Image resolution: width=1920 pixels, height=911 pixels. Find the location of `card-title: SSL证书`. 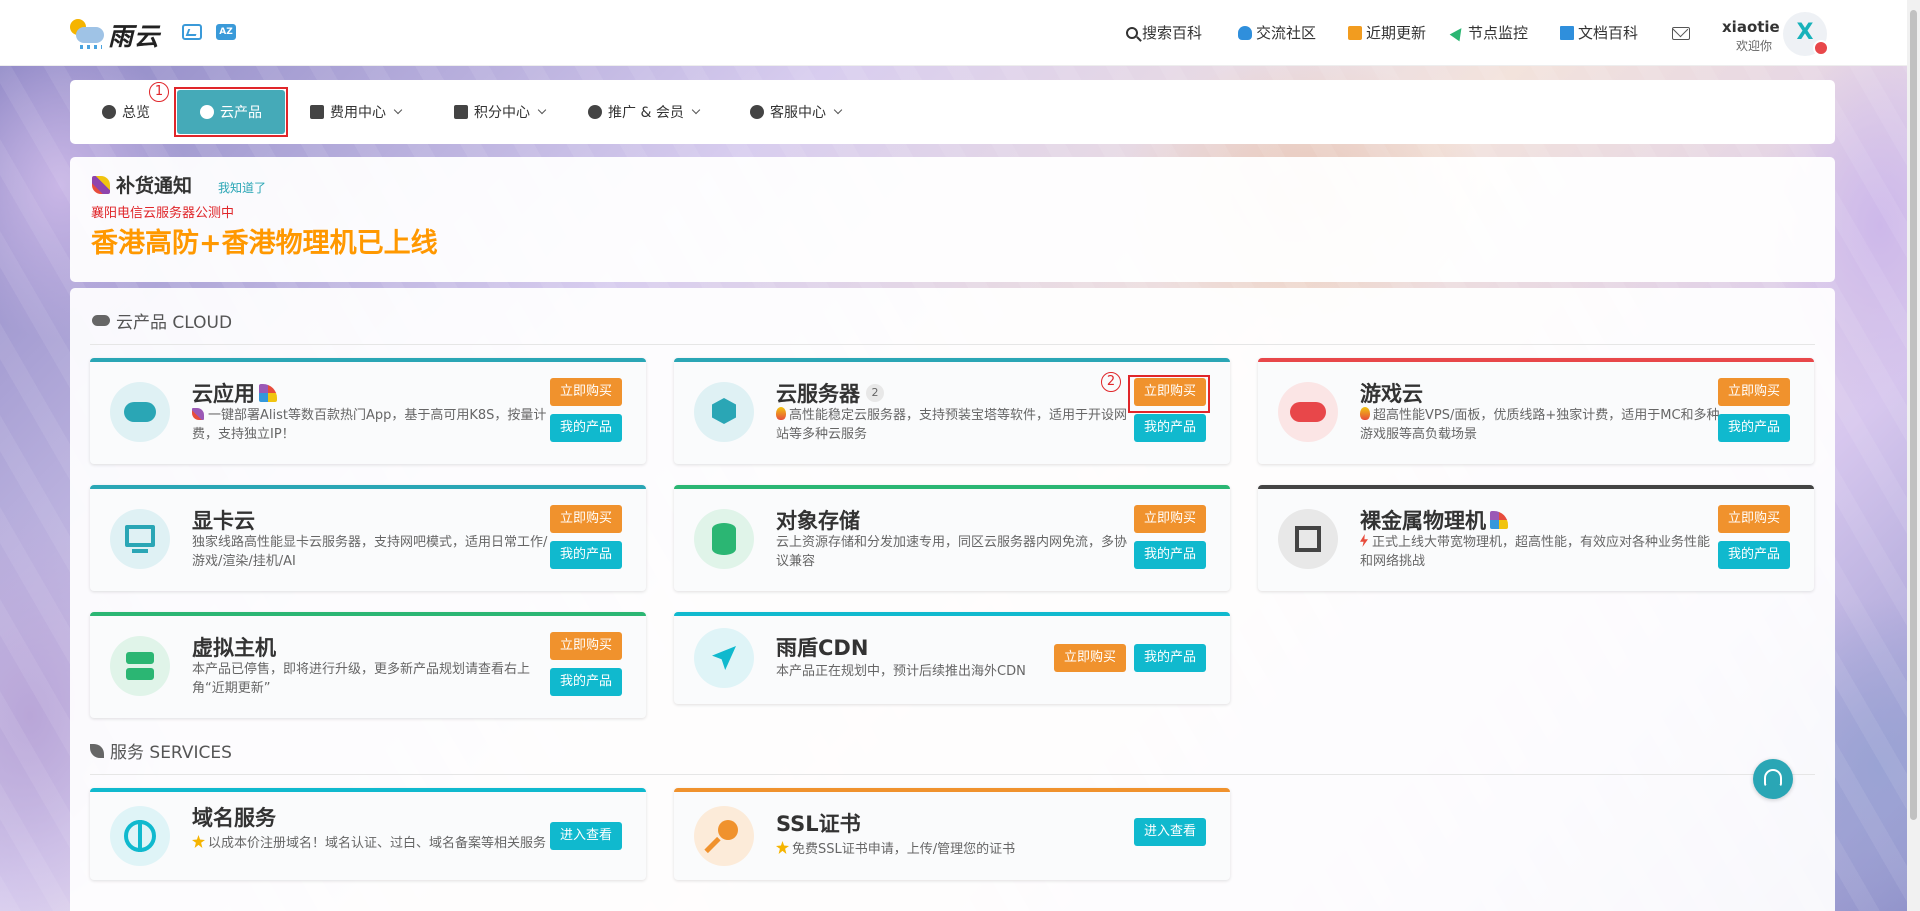

card-title: SSL证书 is located at coordinates (818, 823).